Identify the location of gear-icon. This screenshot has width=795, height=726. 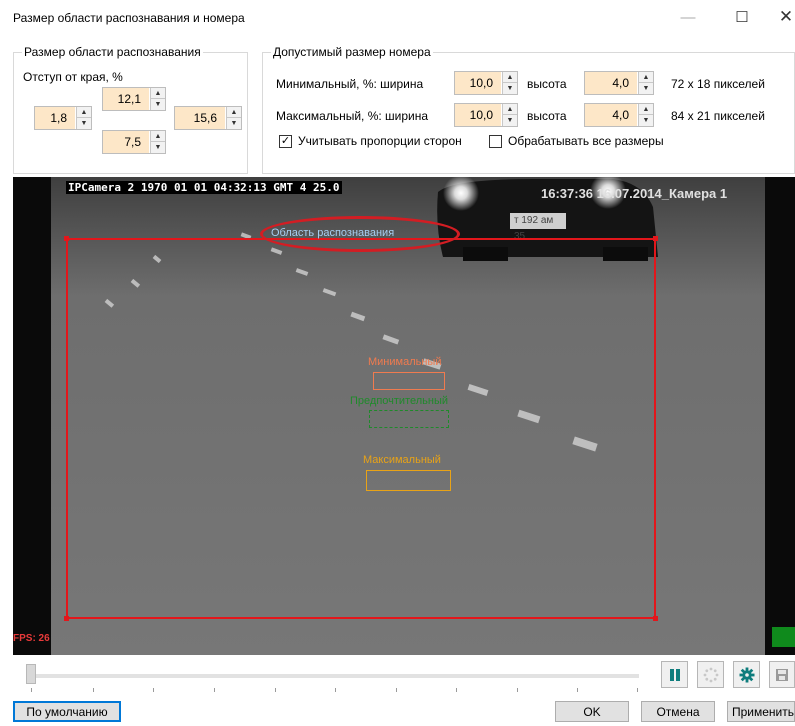
(746, 674).